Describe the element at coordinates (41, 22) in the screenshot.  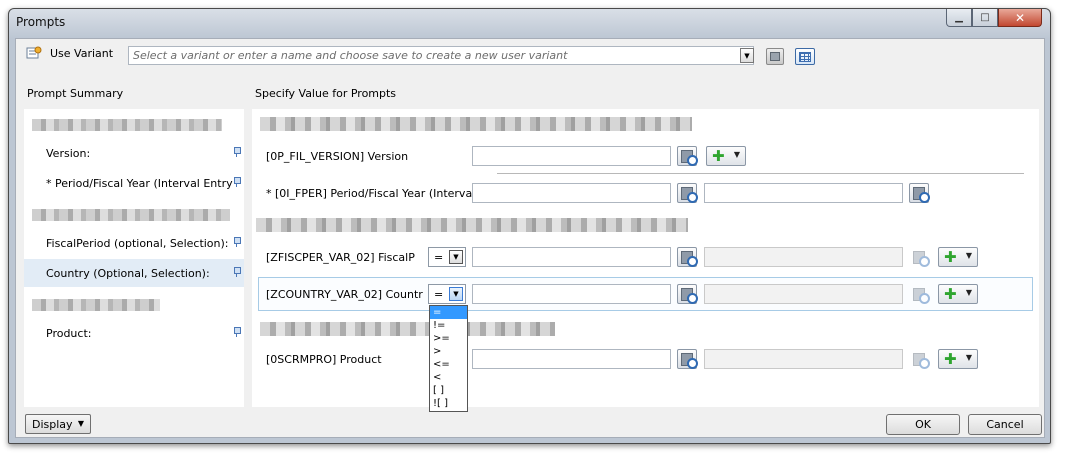
I see `dialog-title: Prompts` at that location.